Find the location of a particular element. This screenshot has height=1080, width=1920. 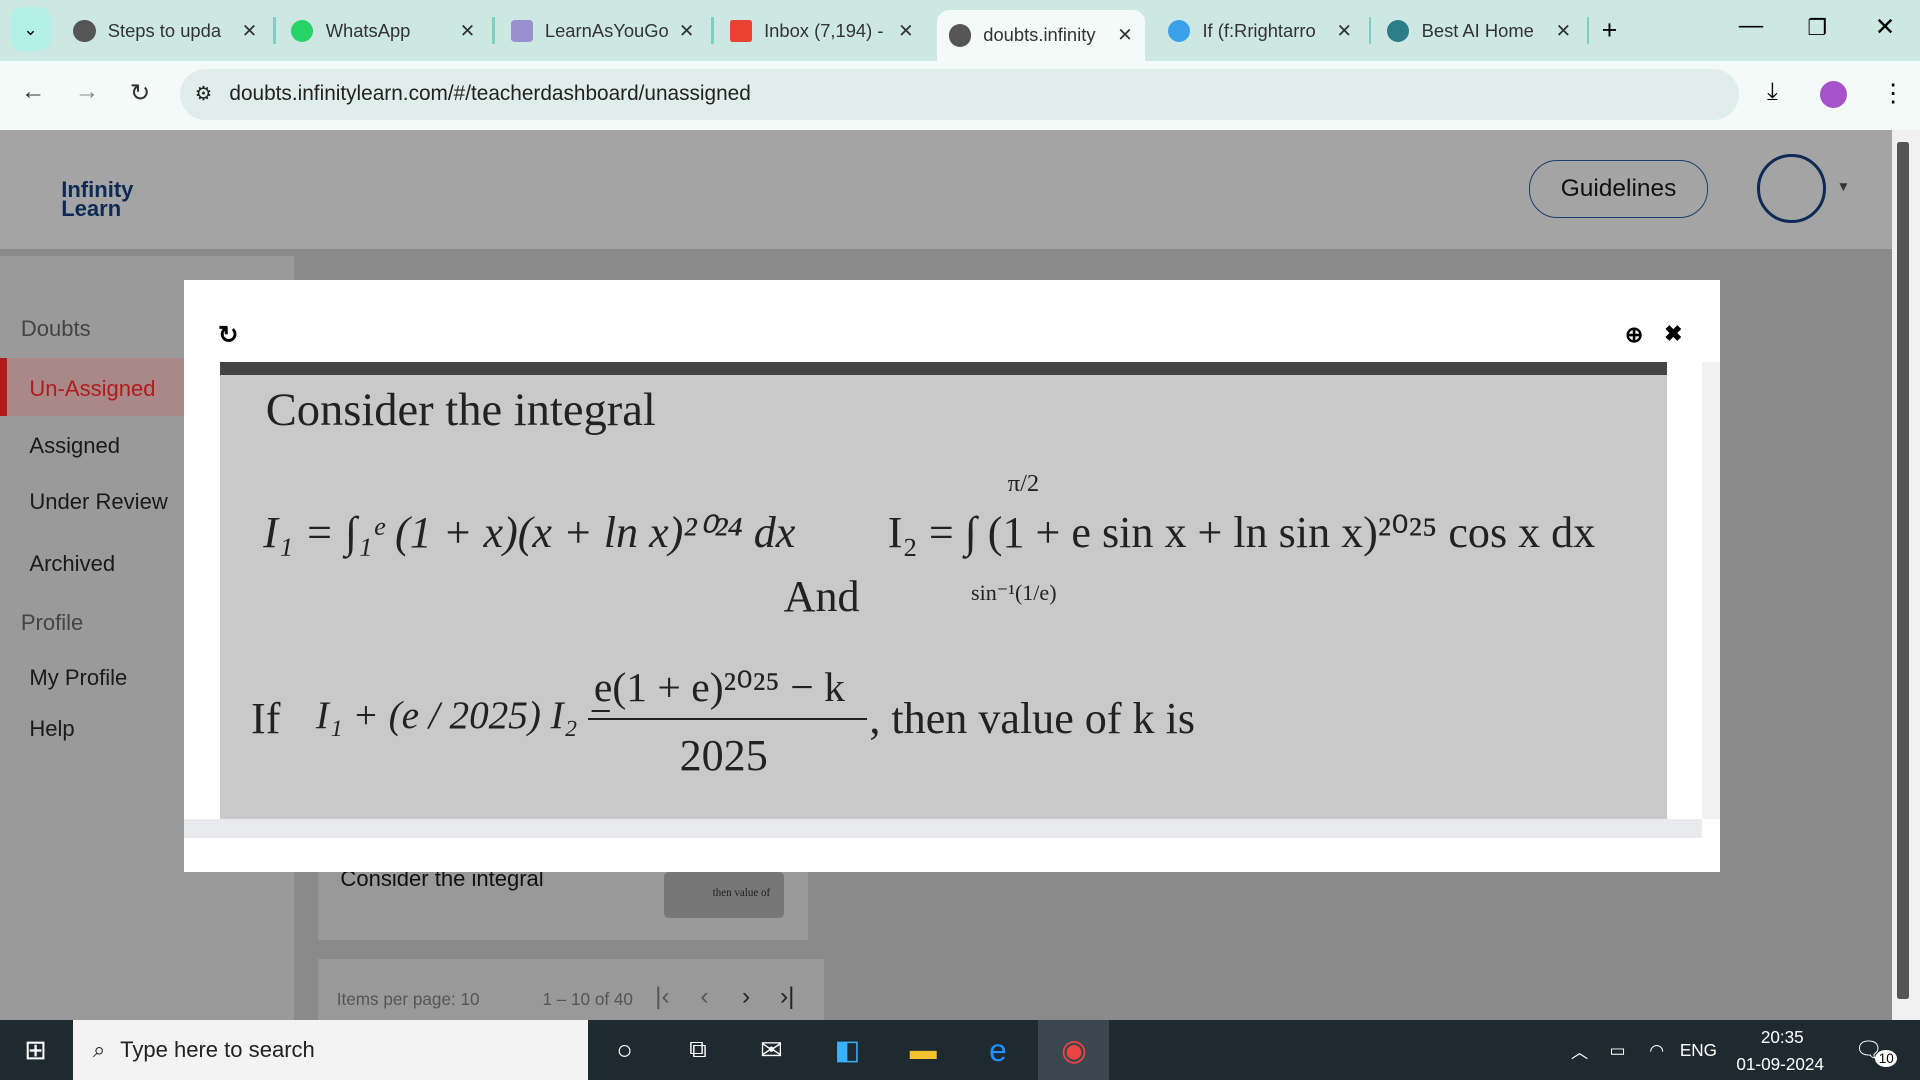

reload-button: ↻ is located at coordinates (140, 93).